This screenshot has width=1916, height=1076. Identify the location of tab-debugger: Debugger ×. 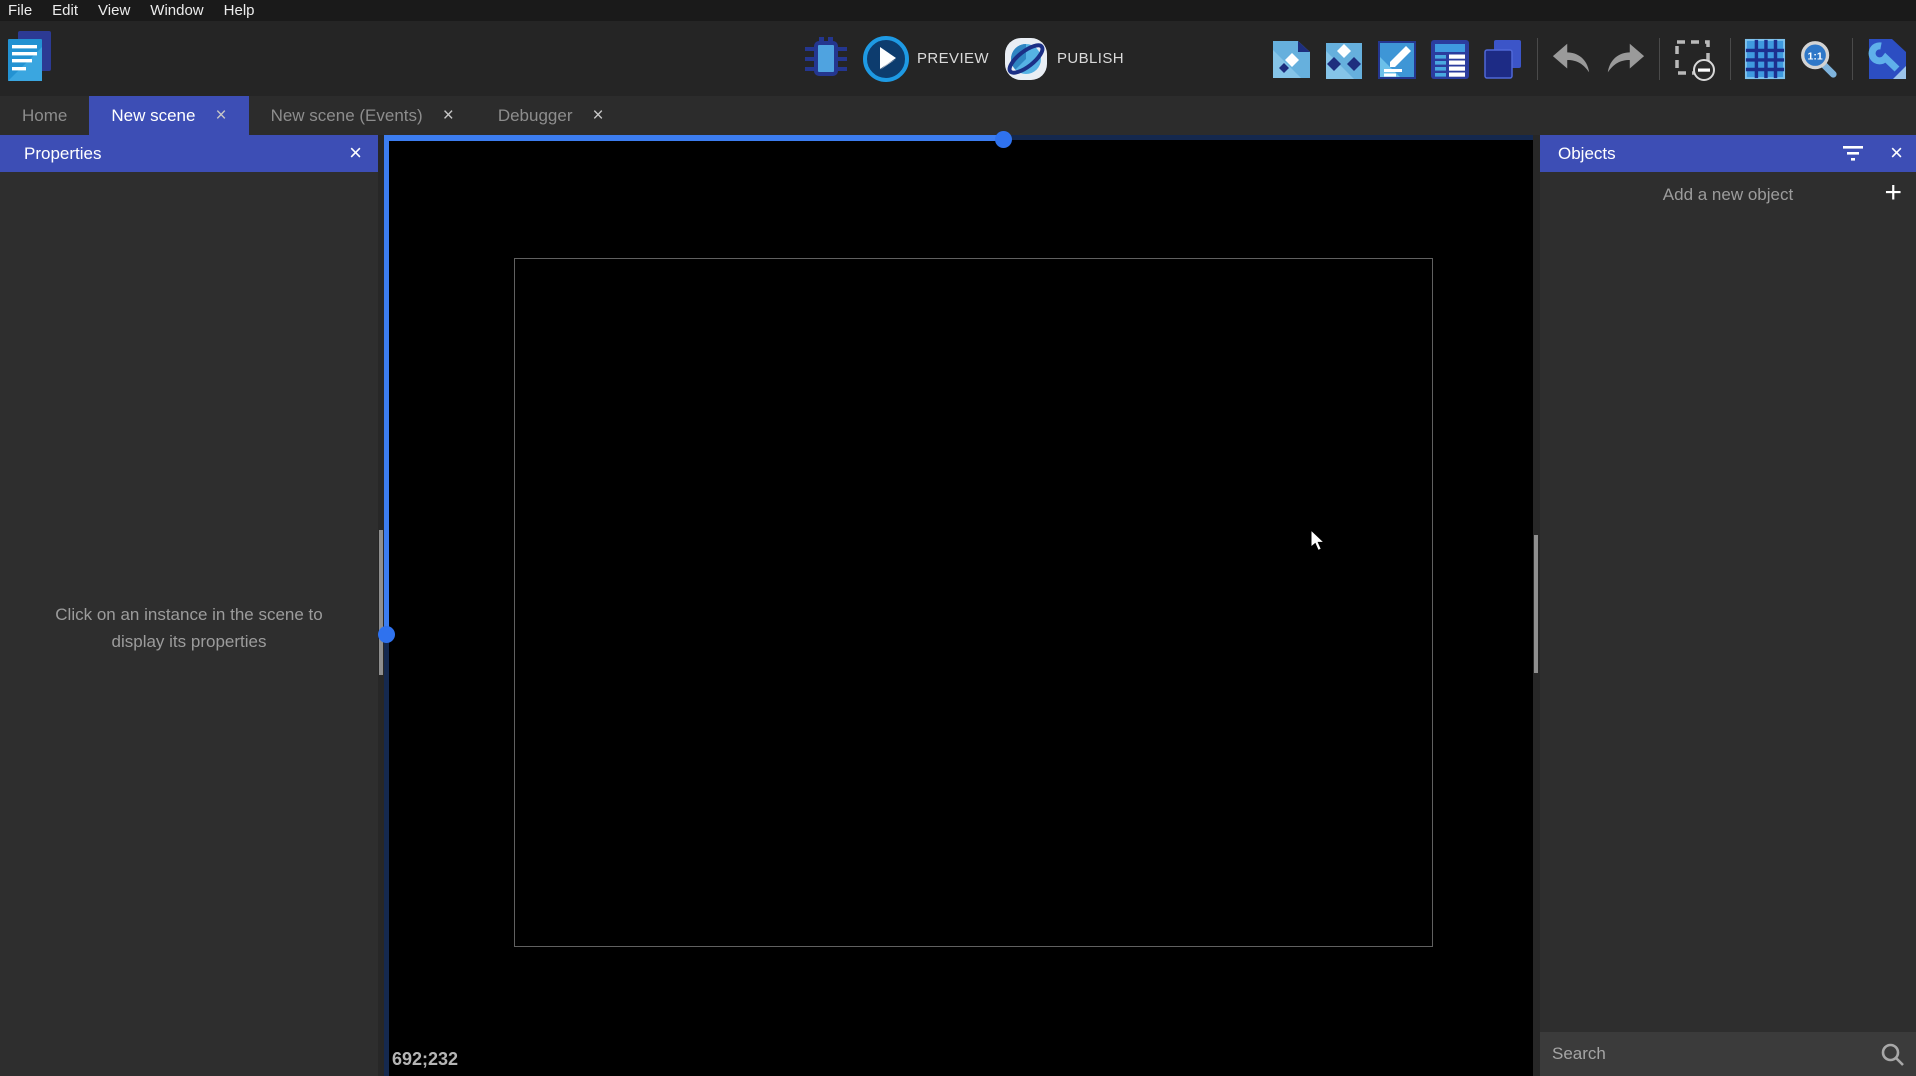
(551, 115).